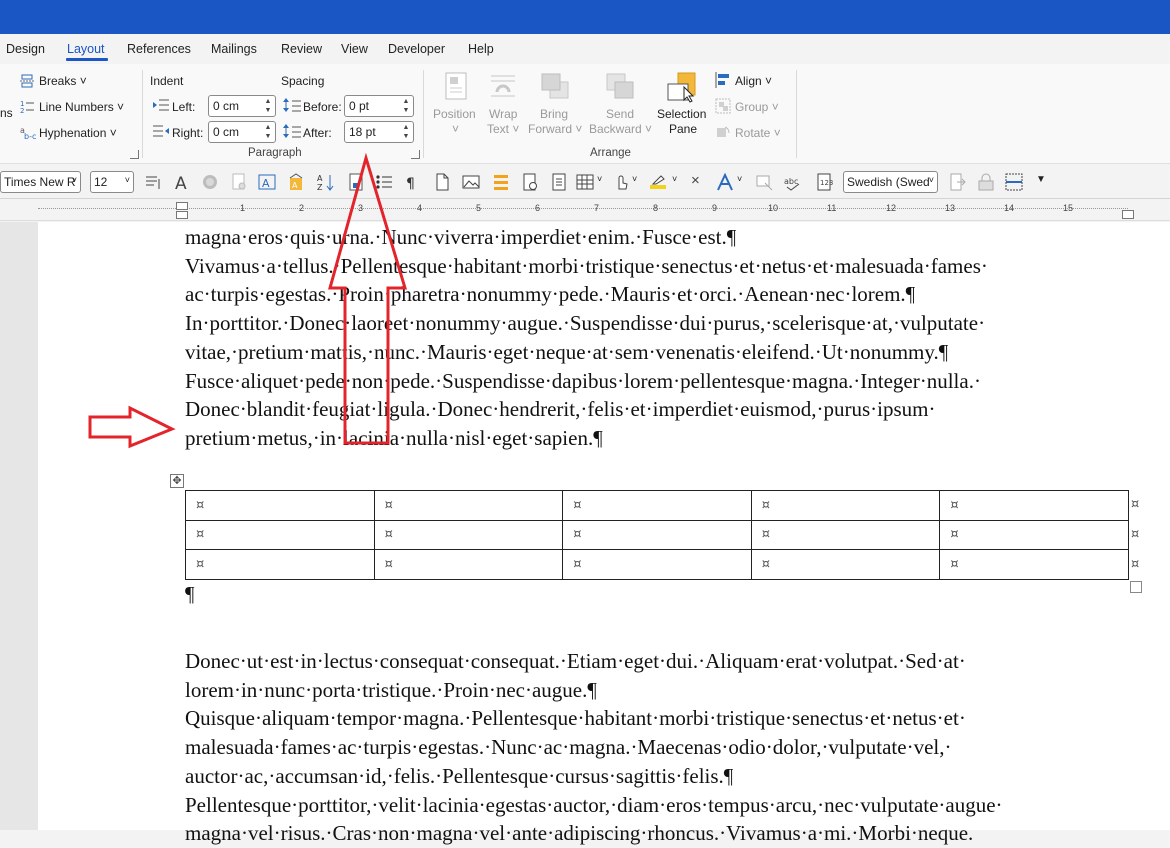 This screenshot has width=1170, height=848. I want to click on table: ¤ ¤ ¤ ¤ ¤ ¤ ¤ ¤ ¤ ¤ ¤ ¤ ¤ ¤ ¤, so click(657, 535).